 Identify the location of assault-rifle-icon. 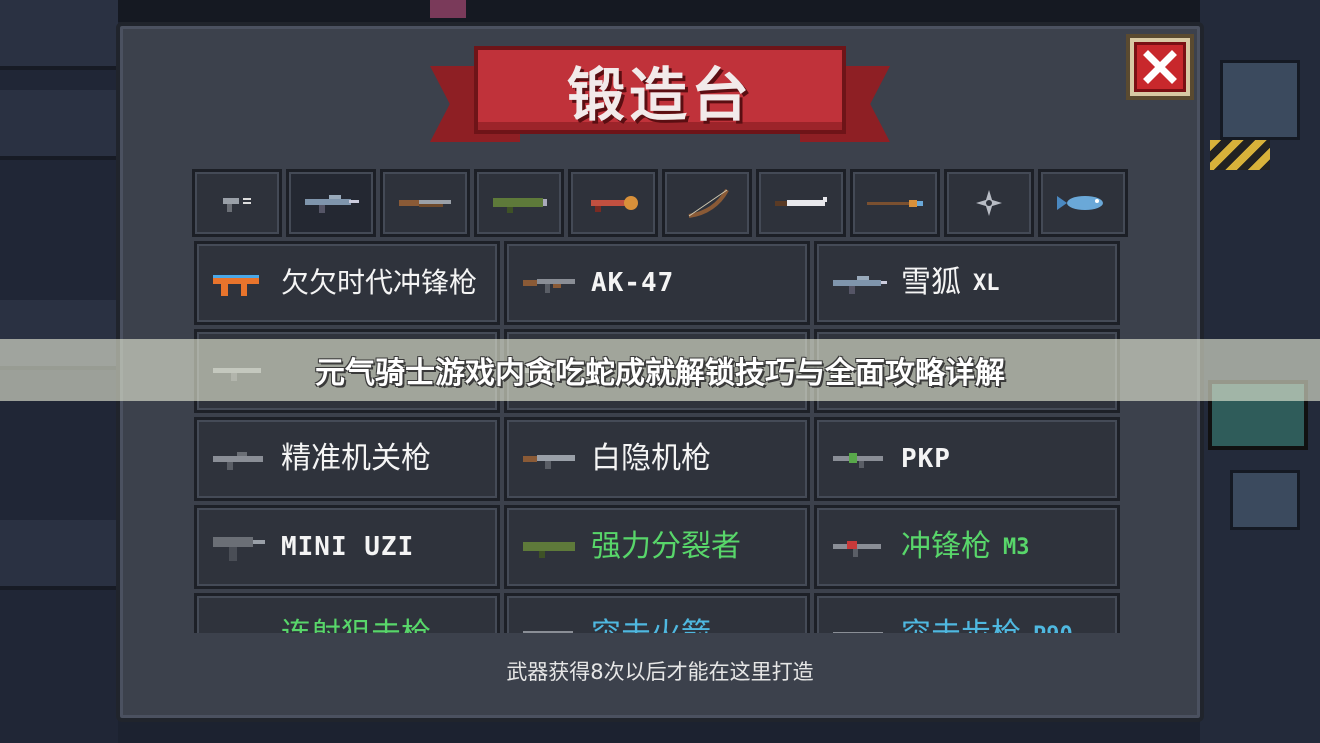
(858, 632).